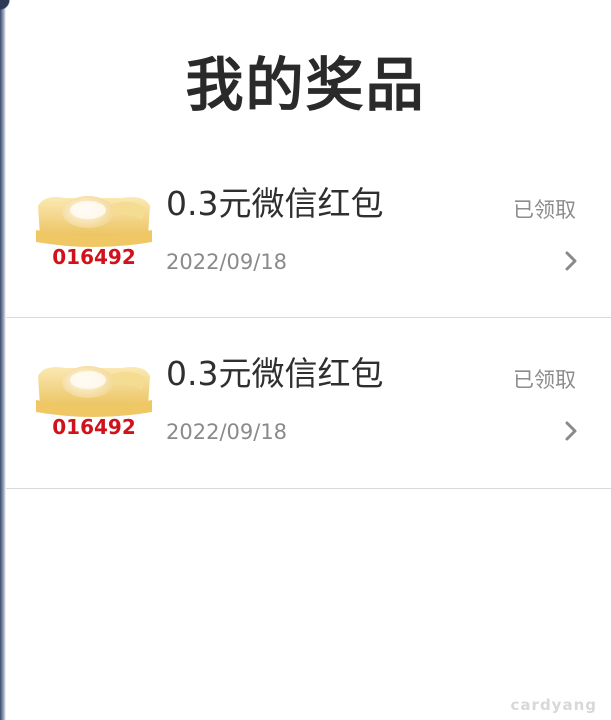 This screenshot has width=611, height=720. What do you see at coordinates (10, 10) in the screenshot?
I see `window-corner` at bounding box center [10, 10].